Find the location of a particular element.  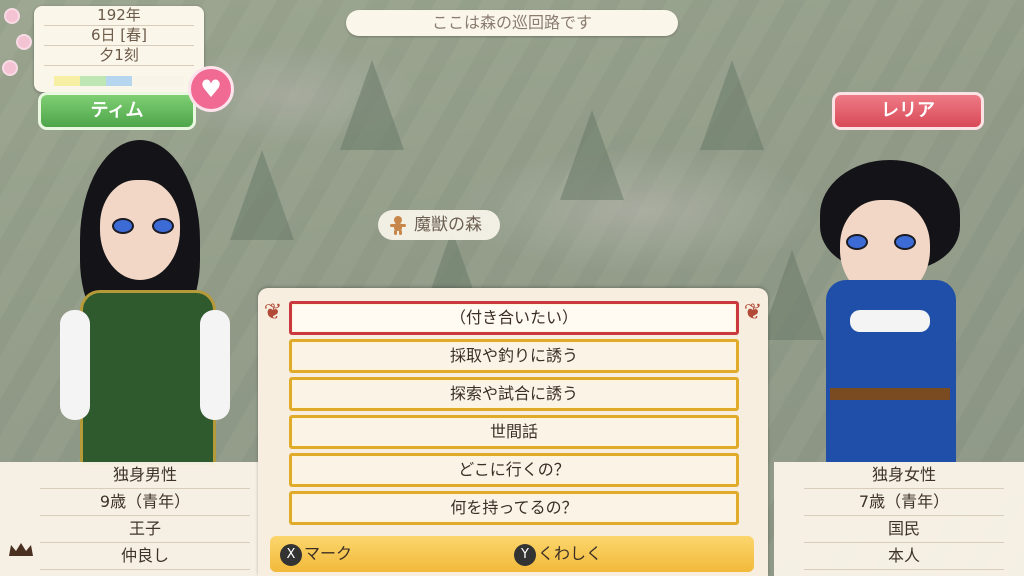

date-panel: 192年 6日 [春] 夕1刻 is located at coordinates (119, 49).